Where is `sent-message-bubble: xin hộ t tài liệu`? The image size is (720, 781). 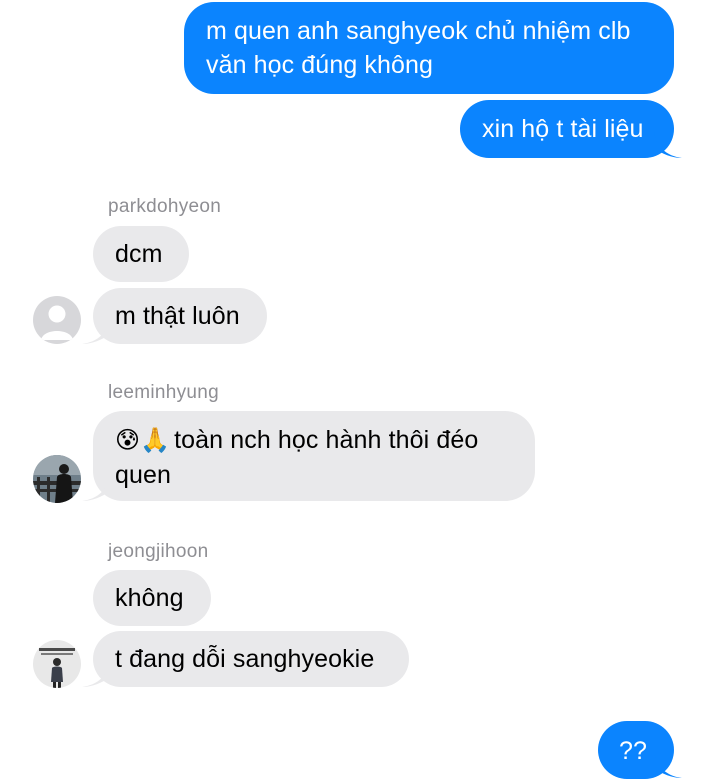 sent-message-bubble: xin hộ t tài liệu is located at coordinates (567, 129).